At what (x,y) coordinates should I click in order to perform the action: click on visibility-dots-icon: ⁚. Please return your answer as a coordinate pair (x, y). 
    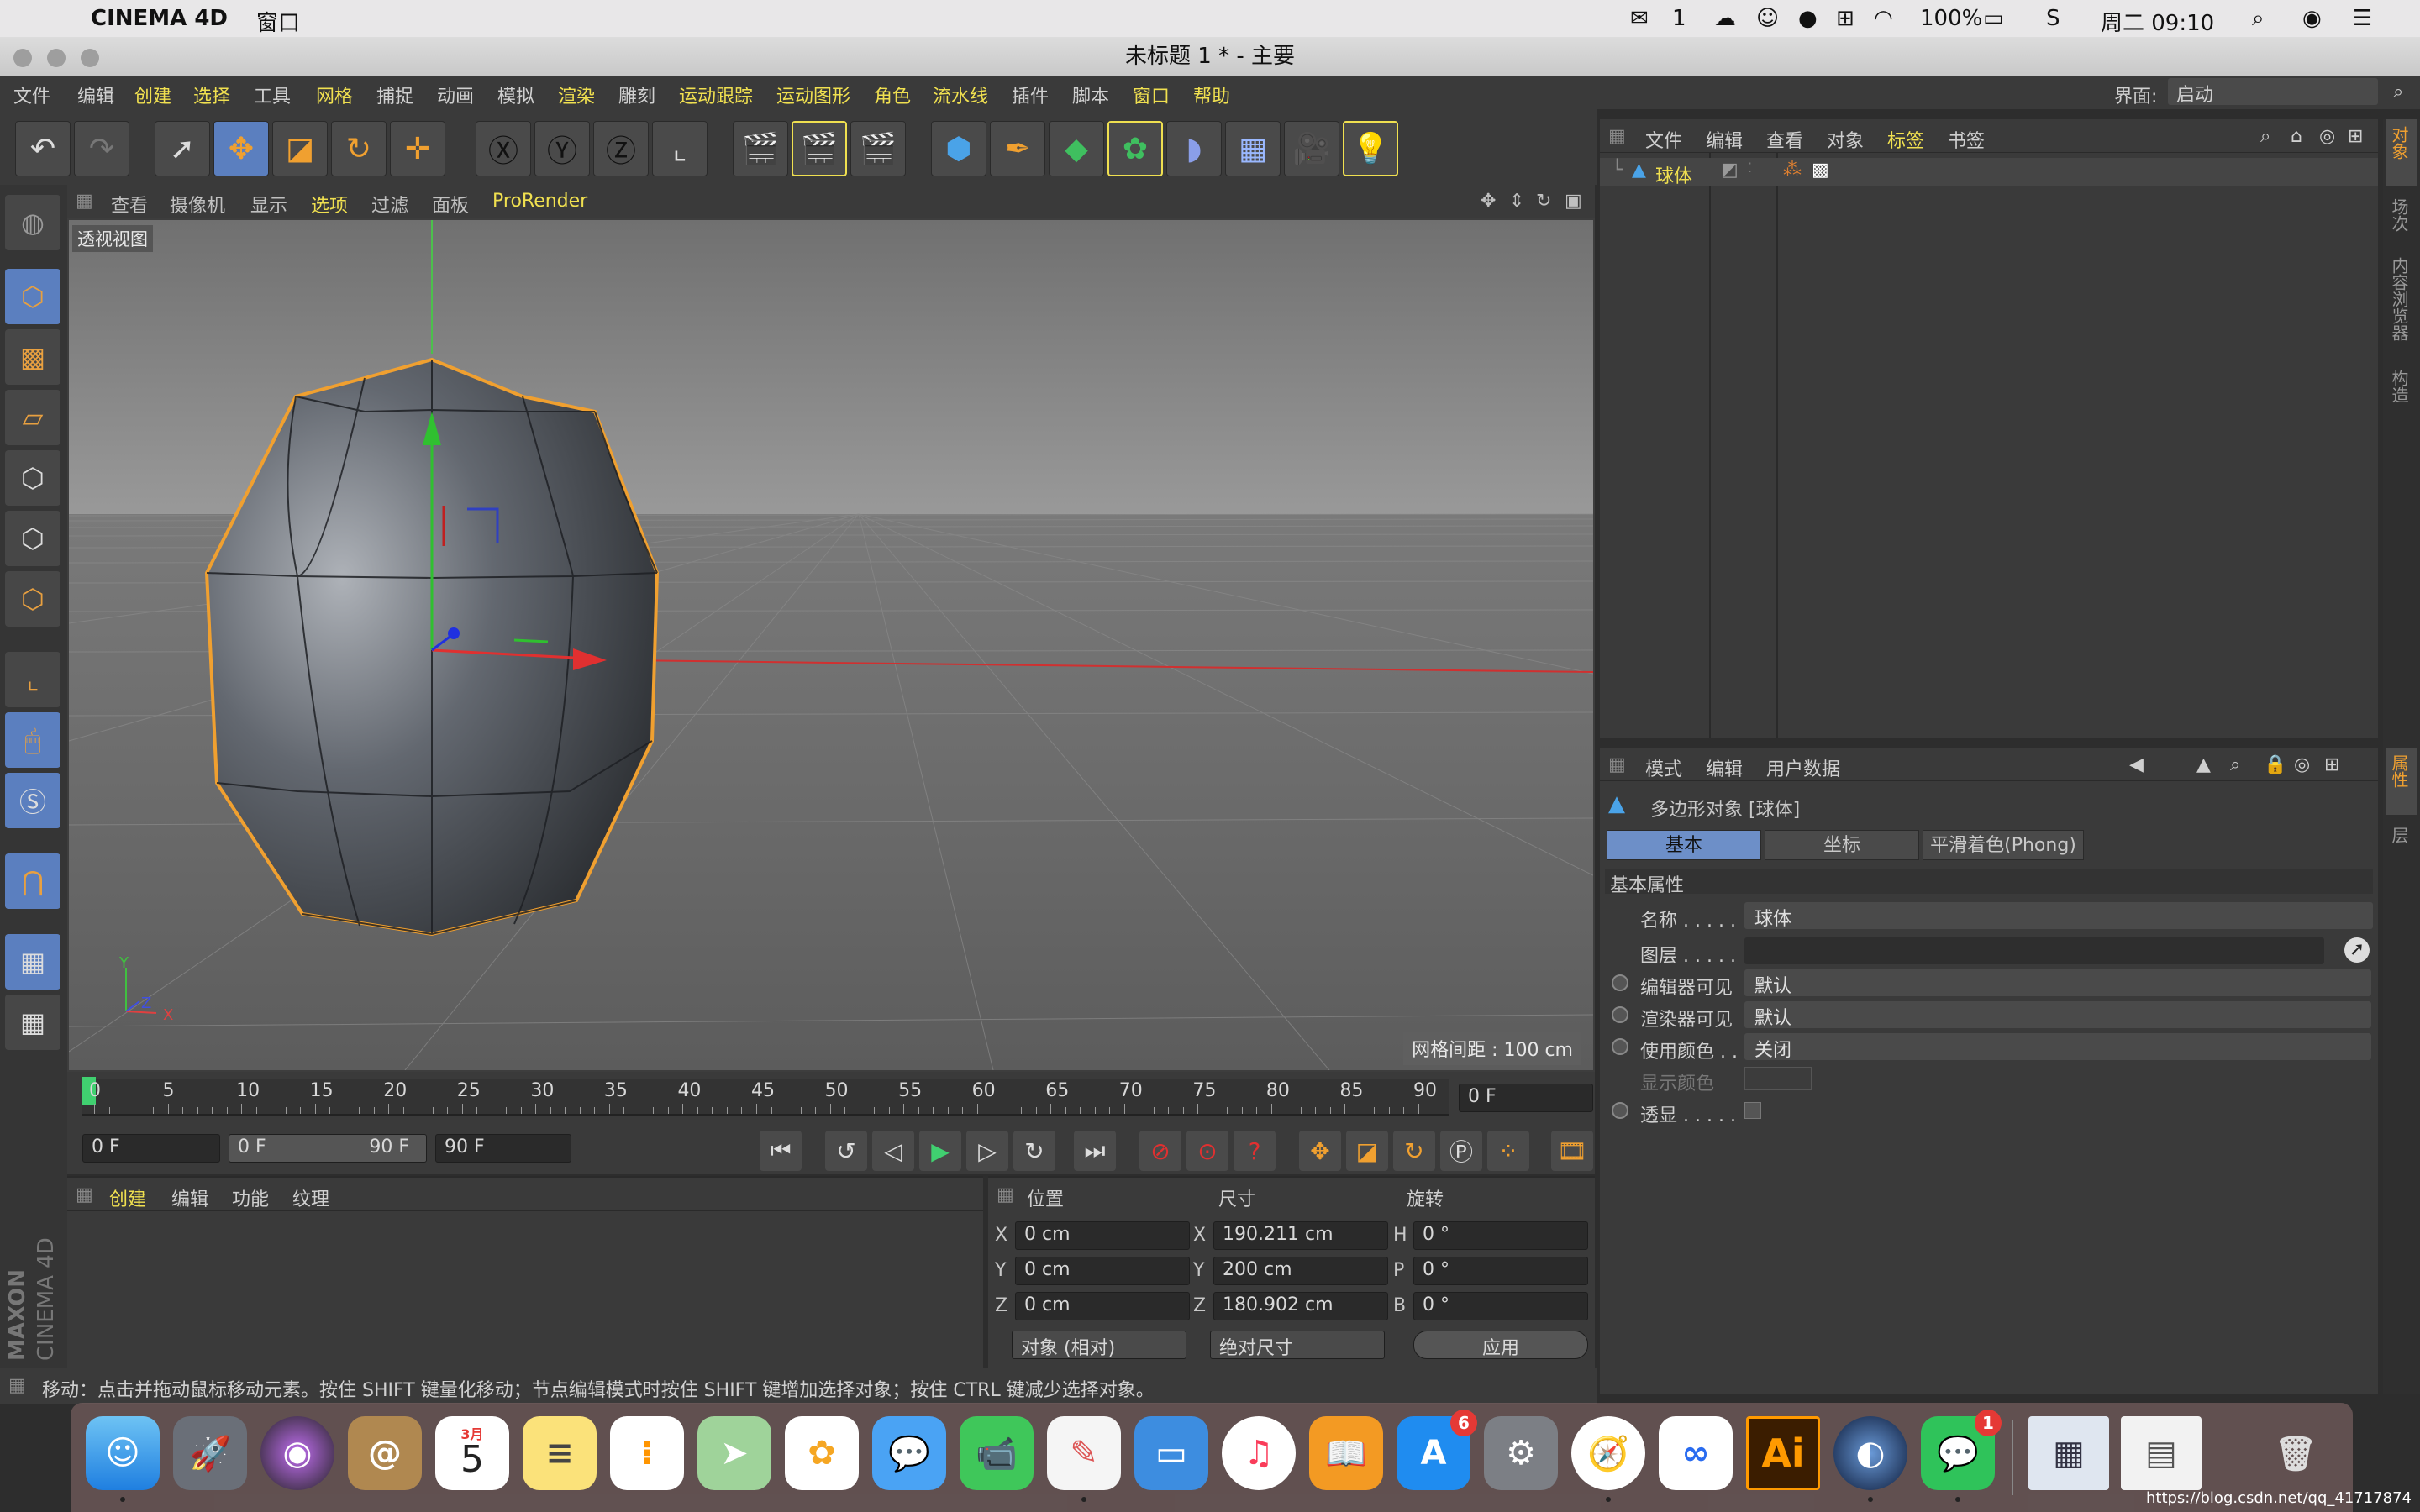
    Looking at the image, I should click on (1750, 168).